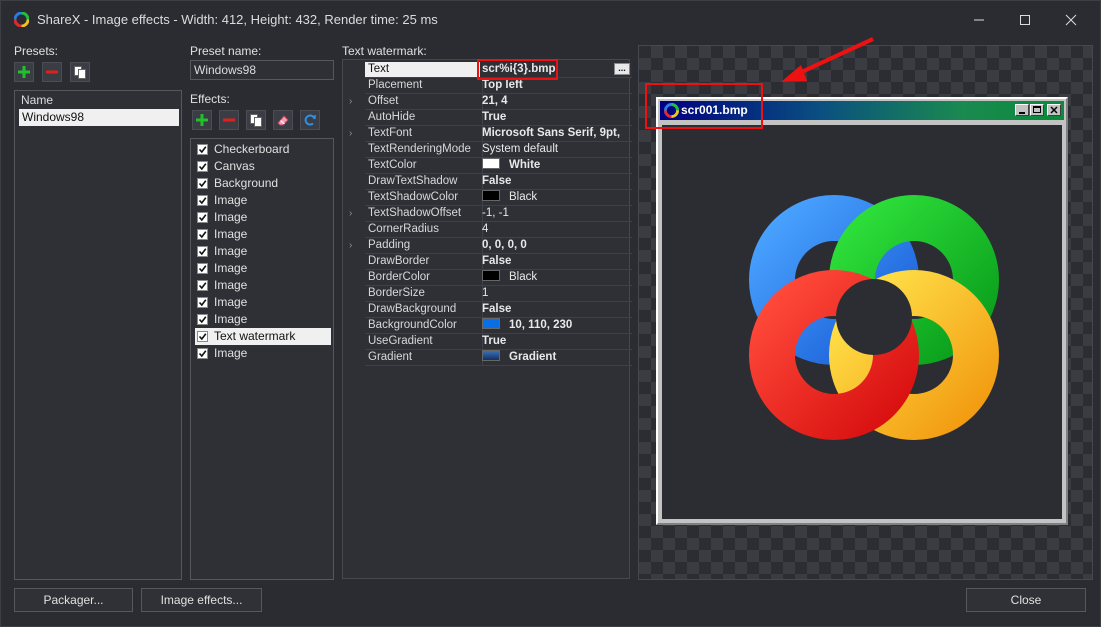 This screenshot has width=1101, height=627. I want to click on property-row: DrawBorder False, so click(487, 262).